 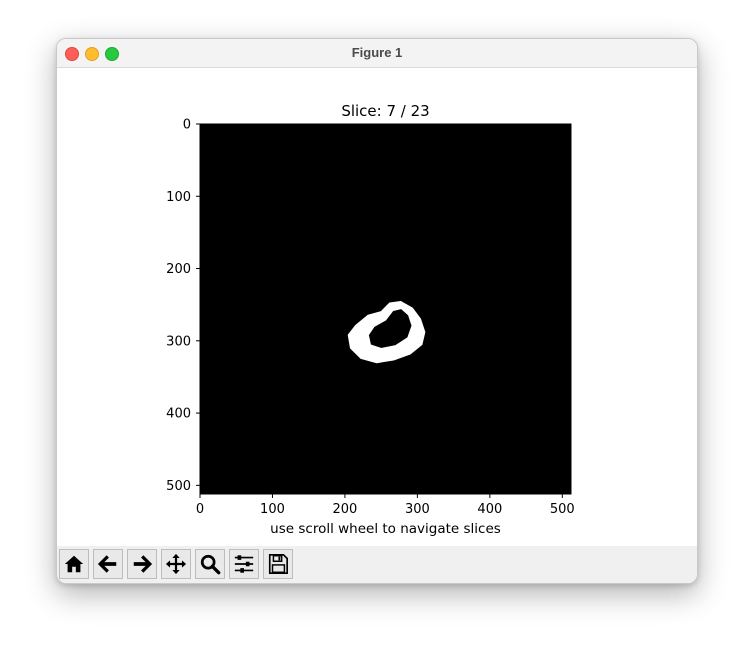 I want to click on home-icon, so click(x=74, y=564).